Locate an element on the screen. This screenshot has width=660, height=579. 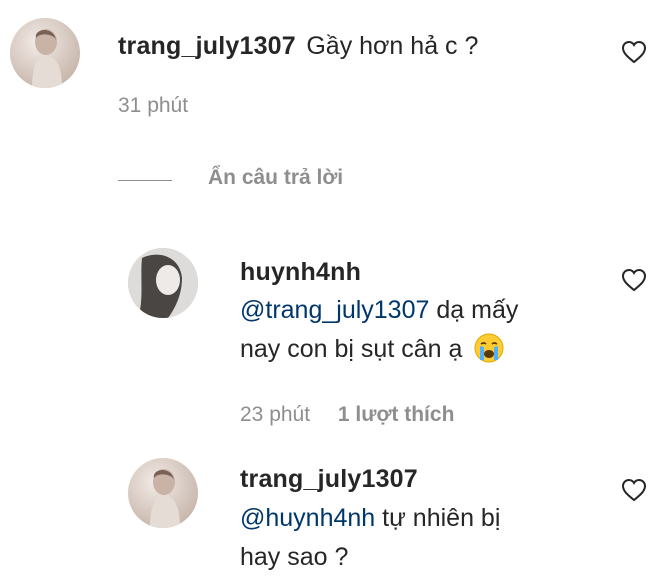
reply-text: hay sao ? is located at coordinates (294, 557).